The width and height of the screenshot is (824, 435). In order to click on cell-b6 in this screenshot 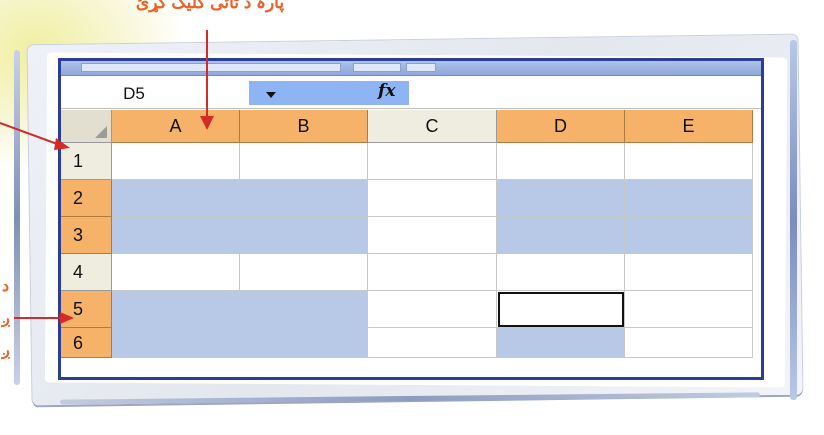, I will do `click(304, 343)`.